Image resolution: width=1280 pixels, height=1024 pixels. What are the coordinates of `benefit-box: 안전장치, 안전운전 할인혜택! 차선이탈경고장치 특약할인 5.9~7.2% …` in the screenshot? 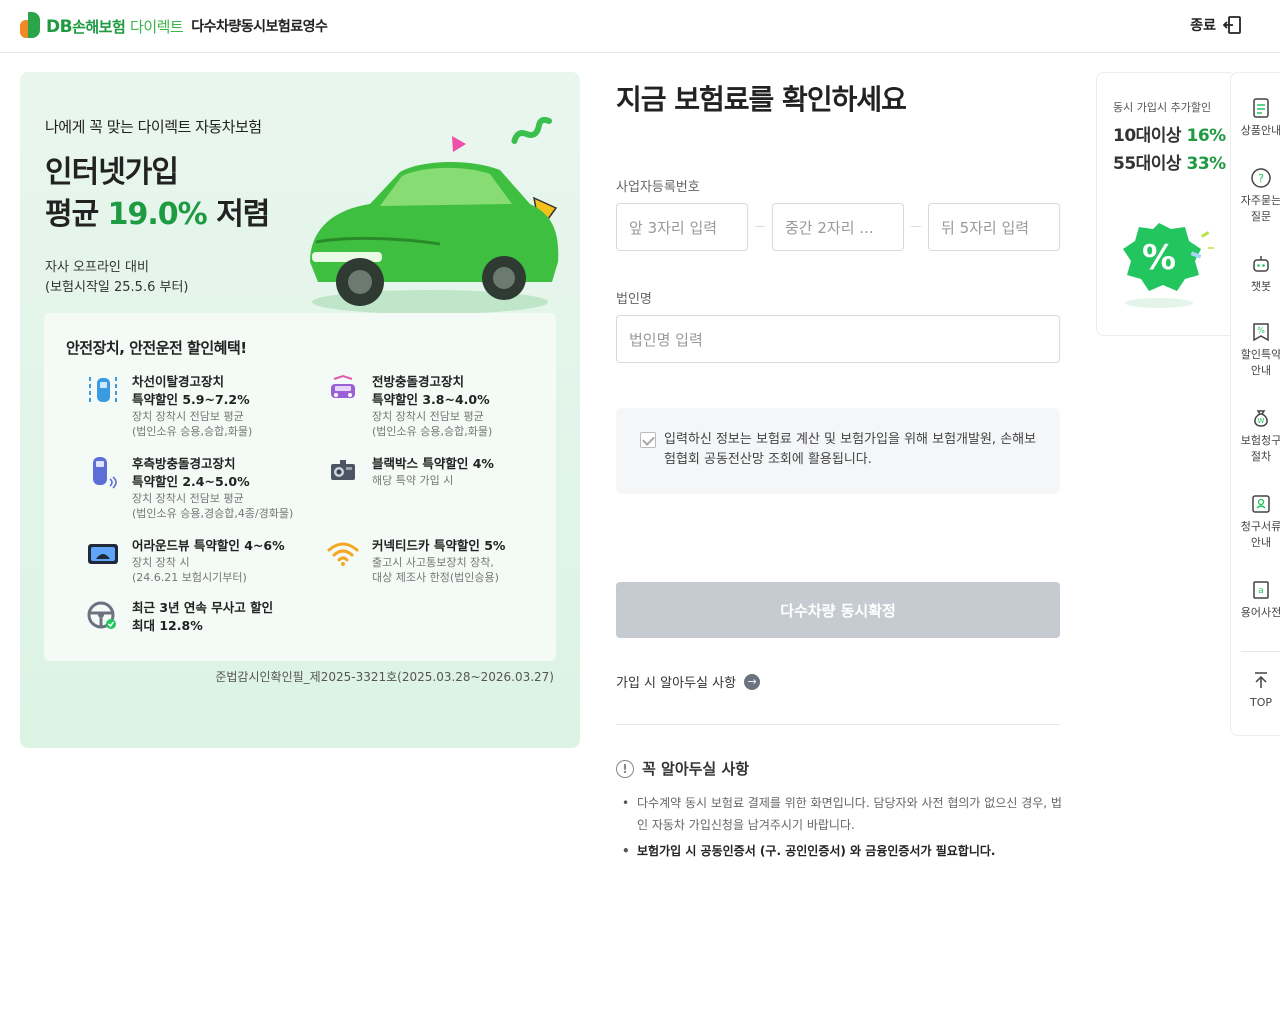 It's located at (300, 487).